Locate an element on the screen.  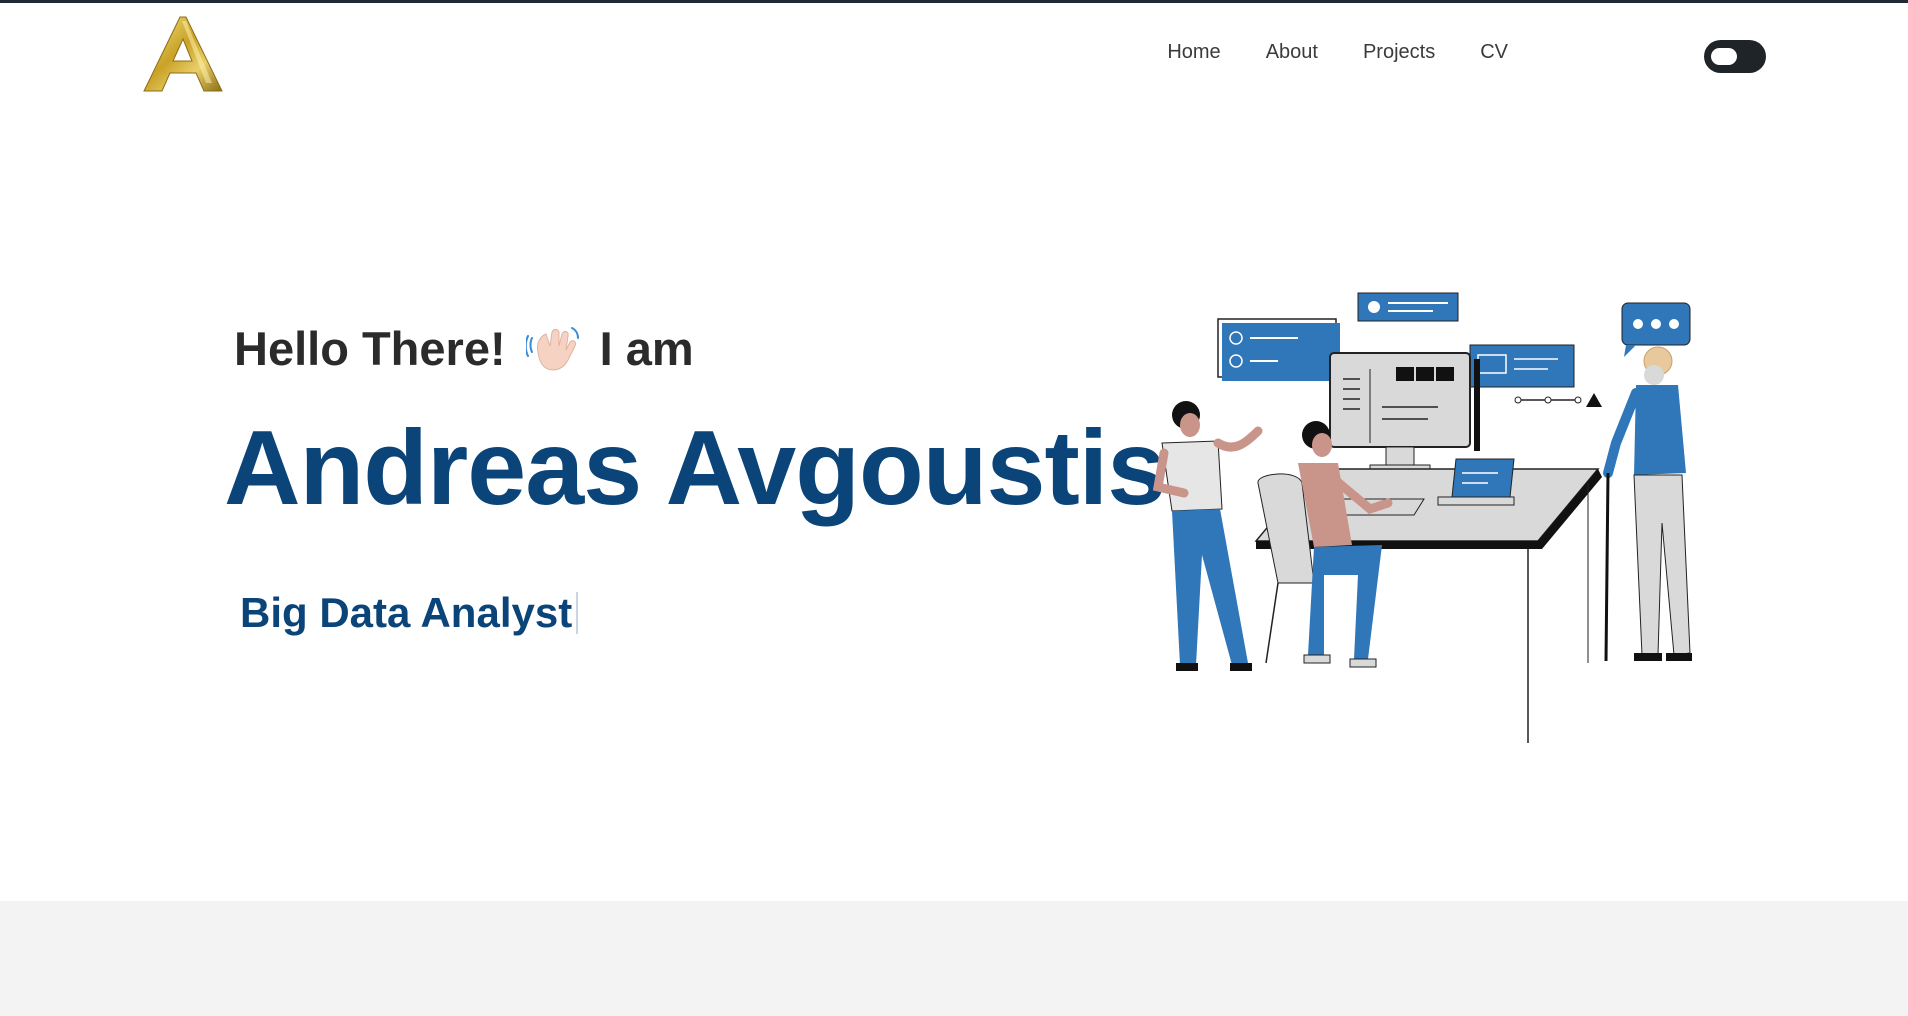
greeting-text: Hello There! is located at coordinates (370, 348).